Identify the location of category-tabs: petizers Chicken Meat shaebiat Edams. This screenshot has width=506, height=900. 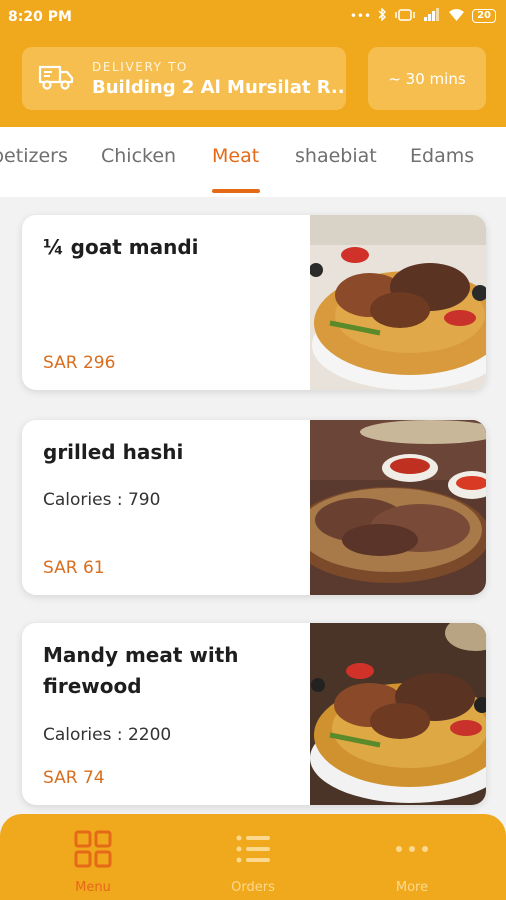
(253, 162).